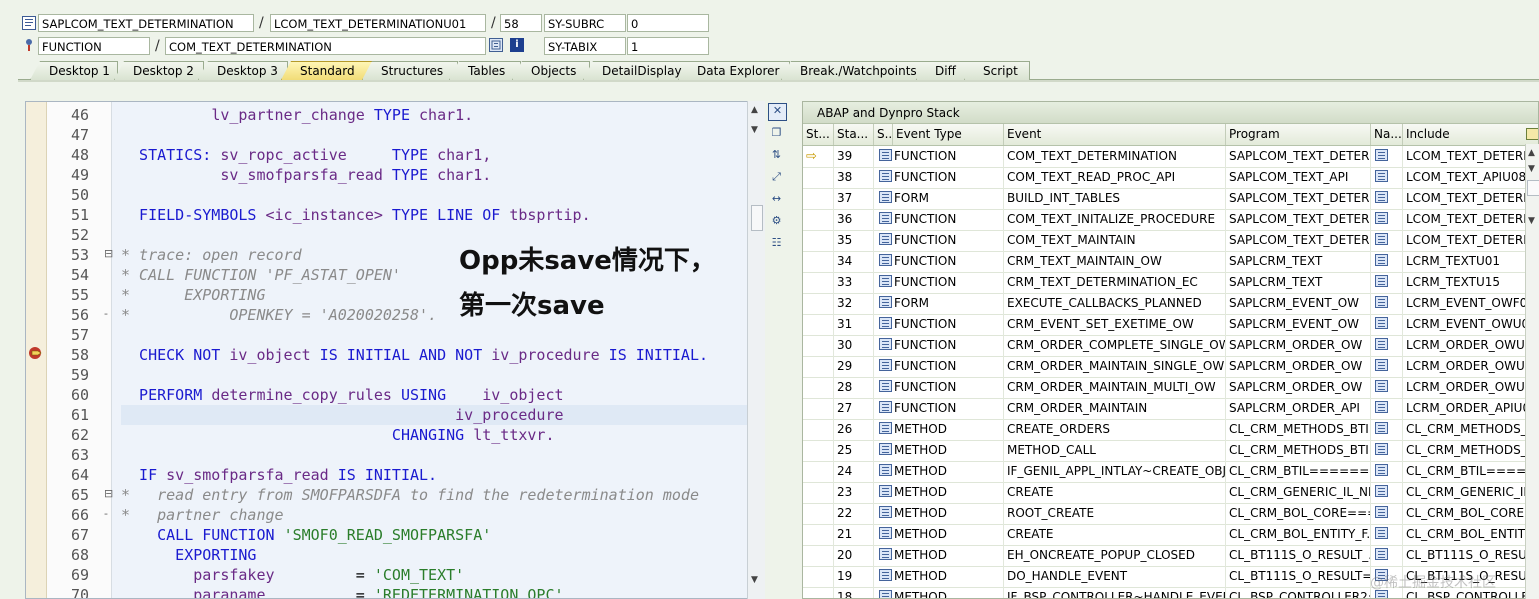 The image size is (1539, 599). What do you see at coordinates (243, 70) in the screenshot?
I see `tab-desktop-3: Desktop 3` at bounding box center [243, 70].